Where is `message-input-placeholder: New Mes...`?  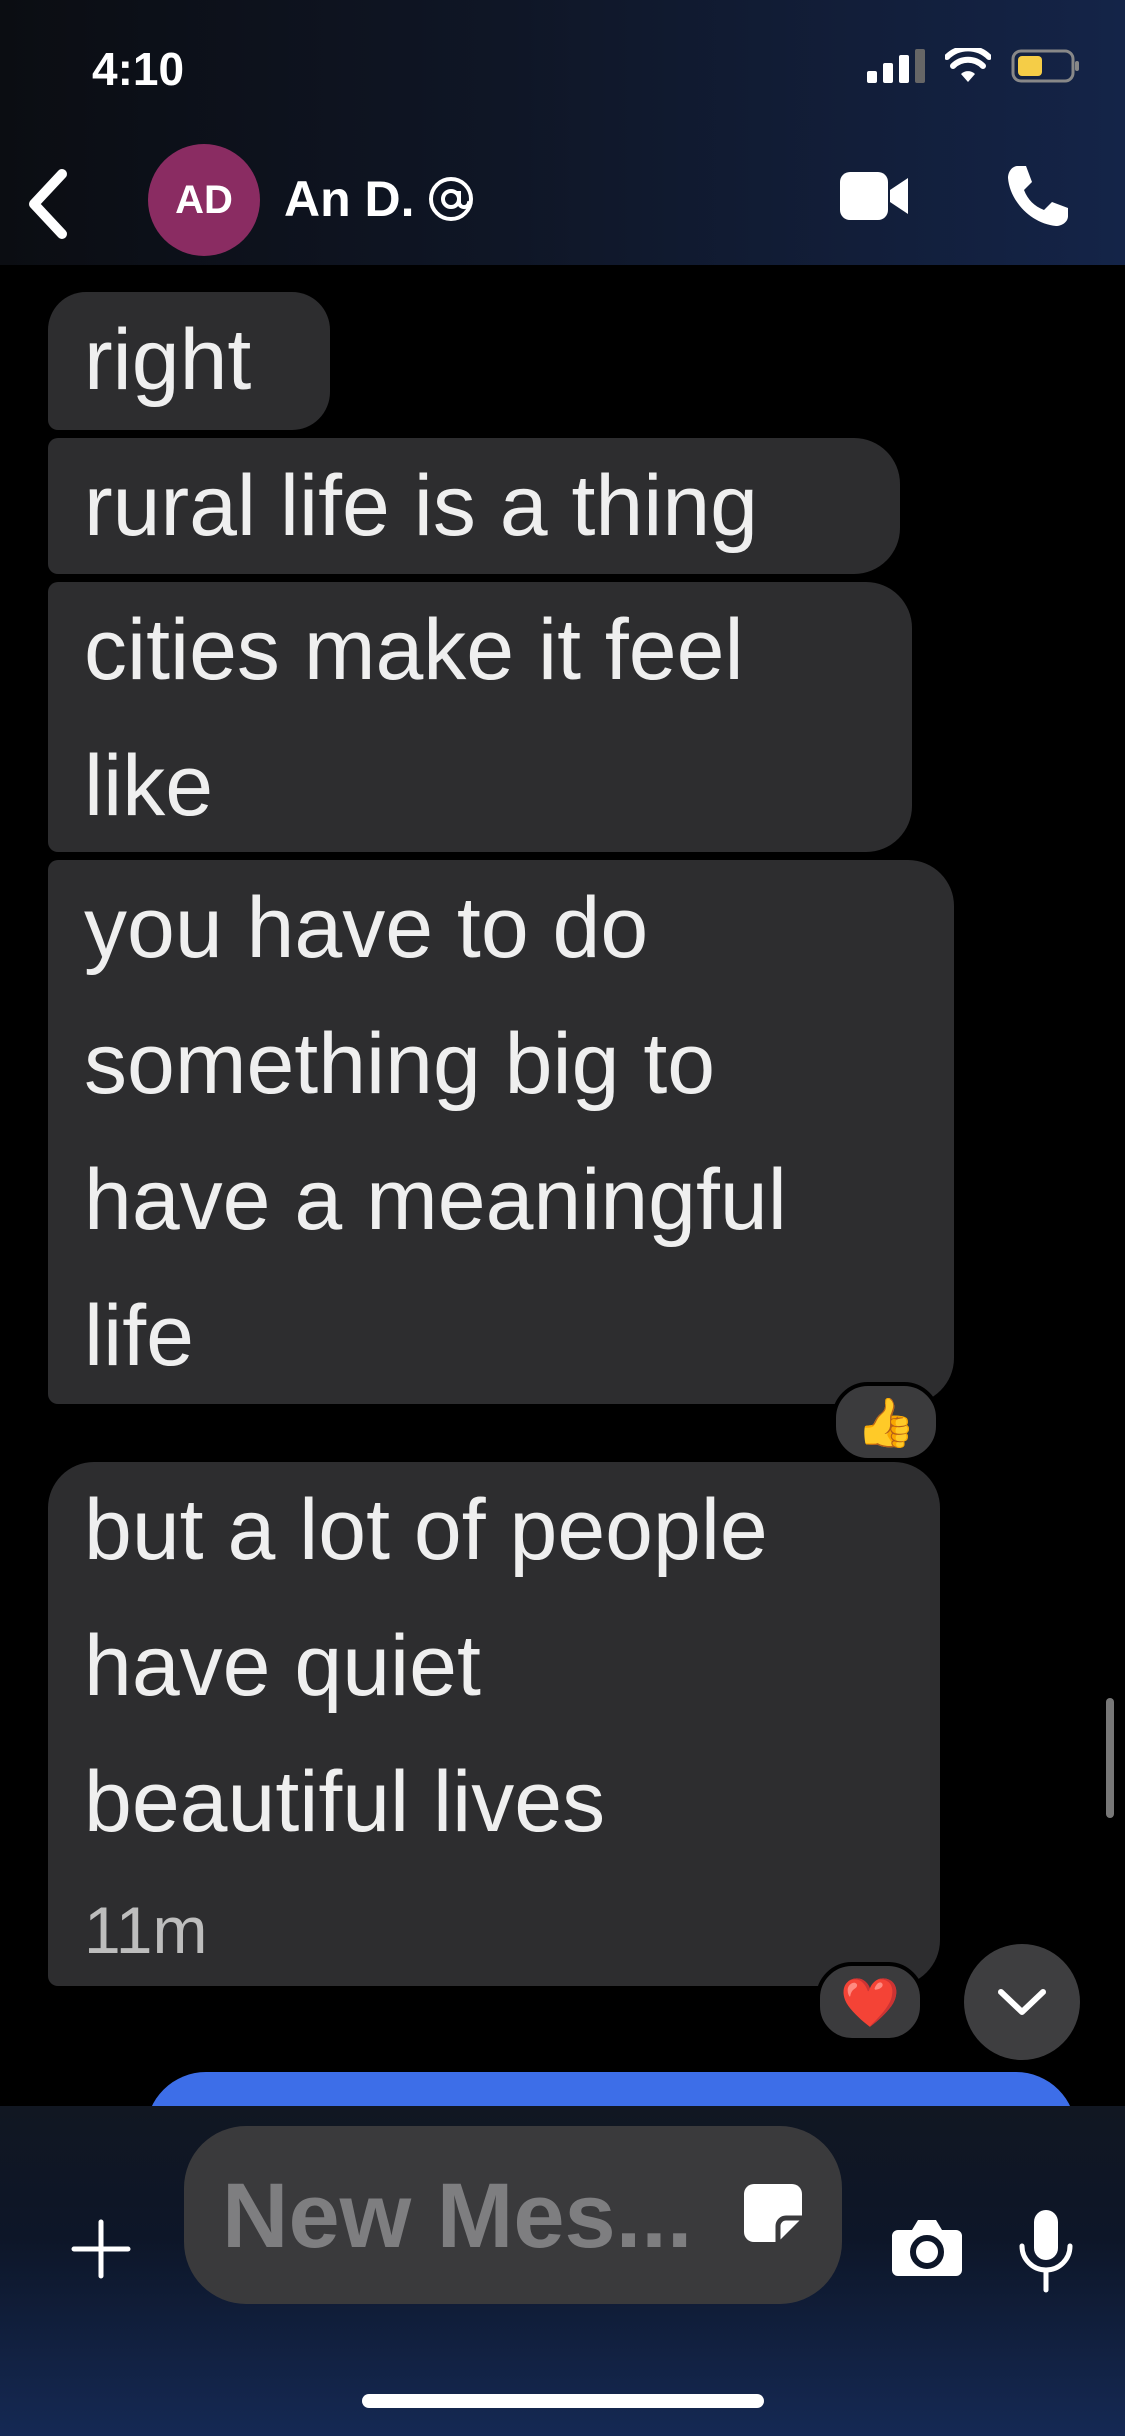
message-input-placeholder: New Mes... is located at coordinates (457, 2216).